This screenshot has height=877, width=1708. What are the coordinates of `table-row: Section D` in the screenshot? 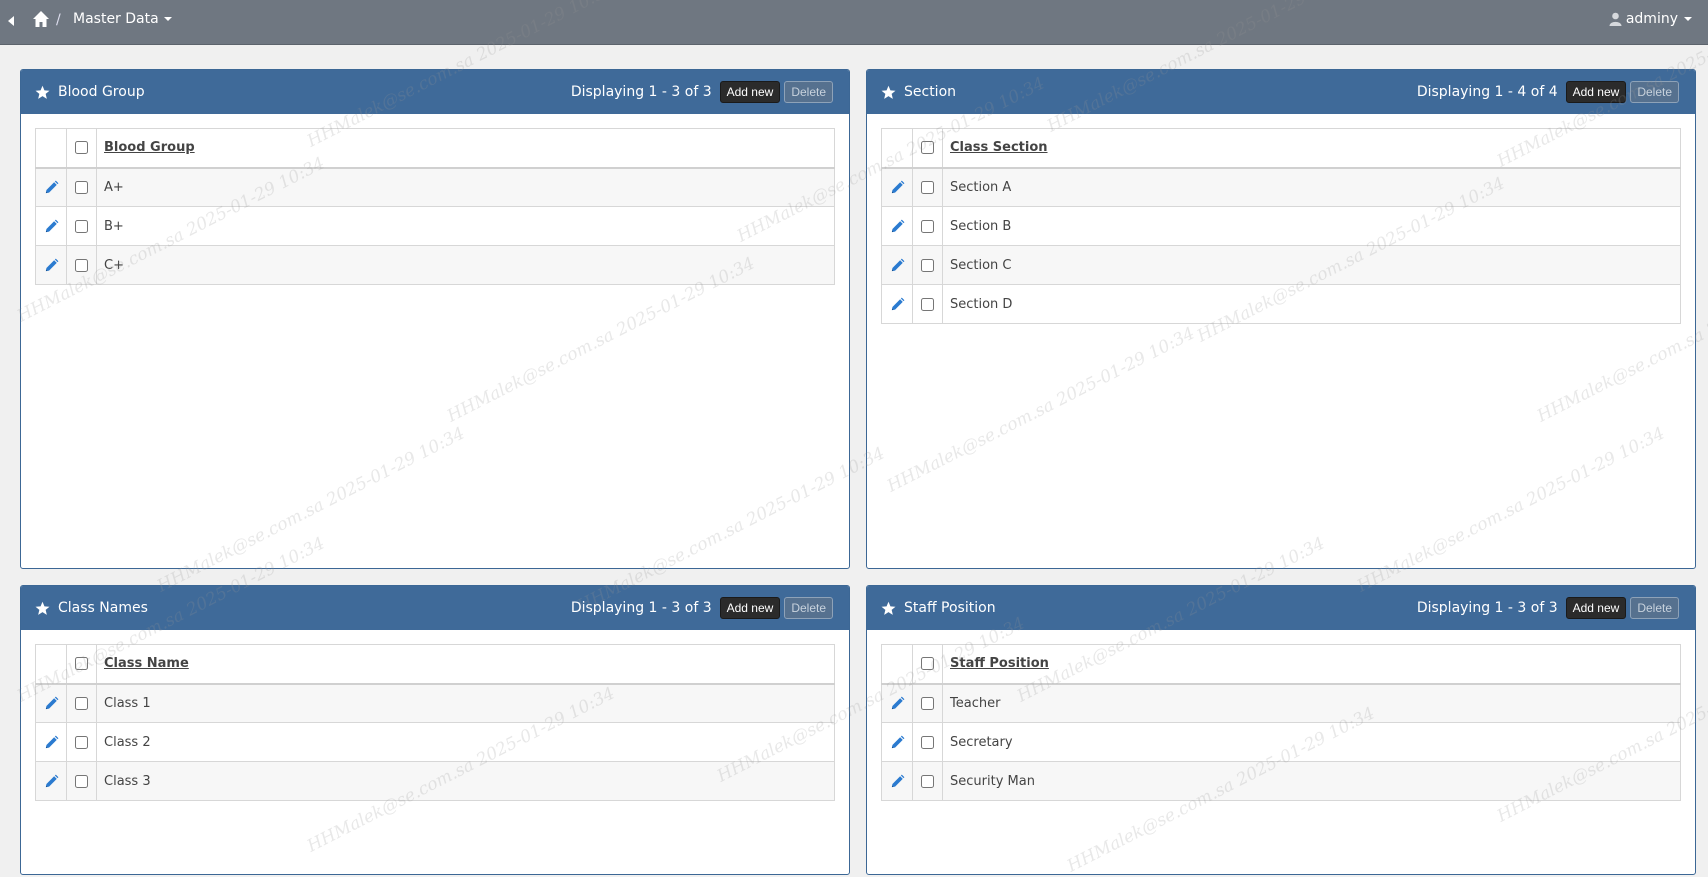 It's located at (1281, 304).